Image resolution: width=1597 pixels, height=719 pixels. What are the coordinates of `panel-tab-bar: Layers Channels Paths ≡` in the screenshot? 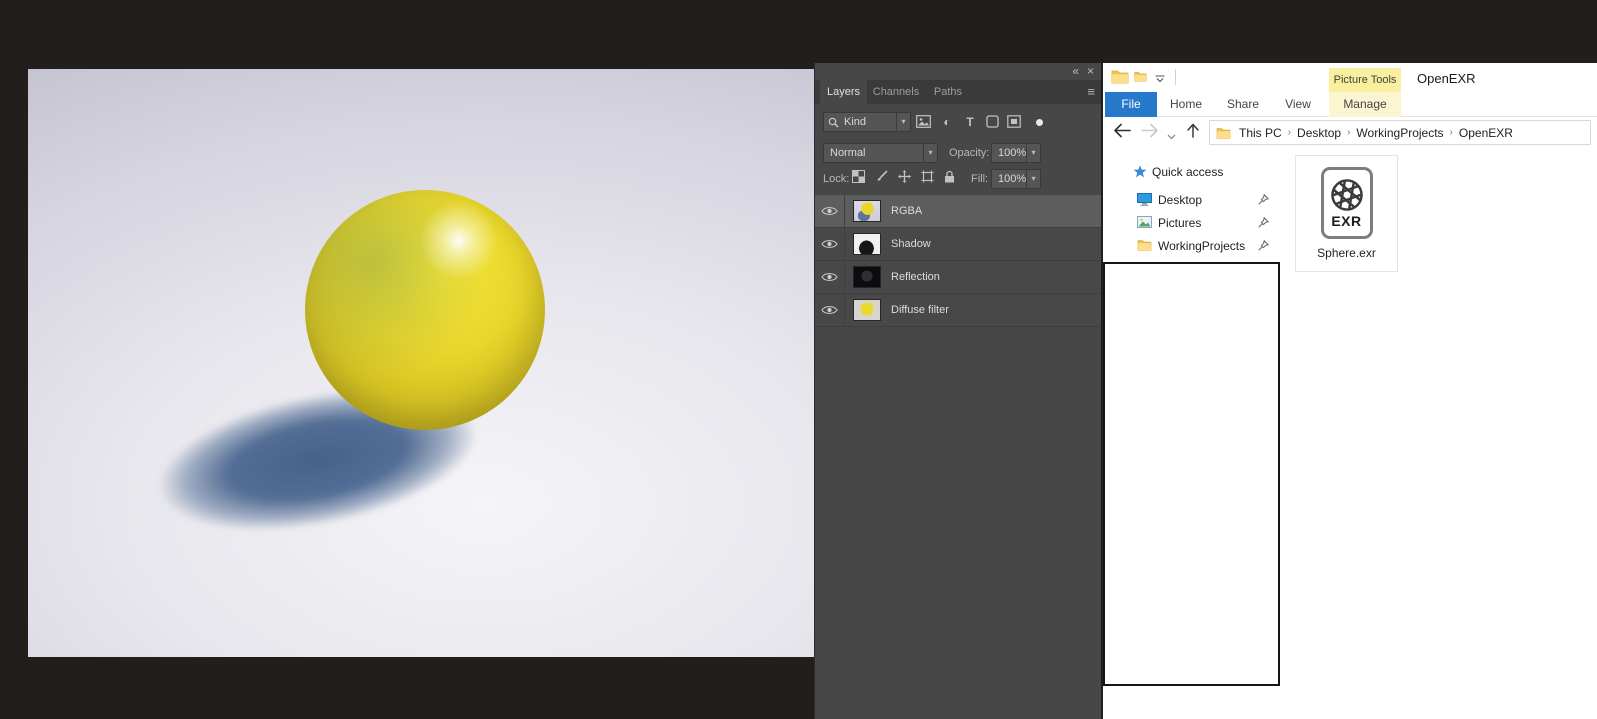 It's located at (958, 92).